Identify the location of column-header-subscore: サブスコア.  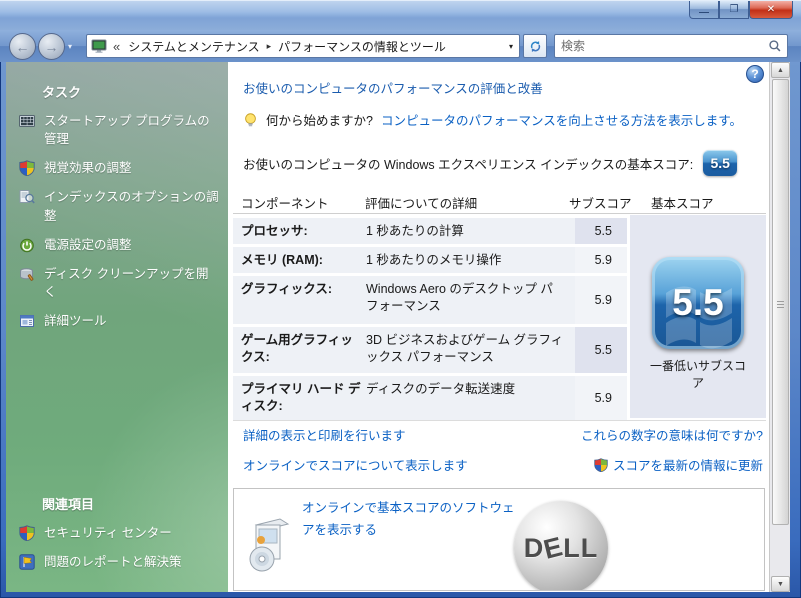
(600, 204).